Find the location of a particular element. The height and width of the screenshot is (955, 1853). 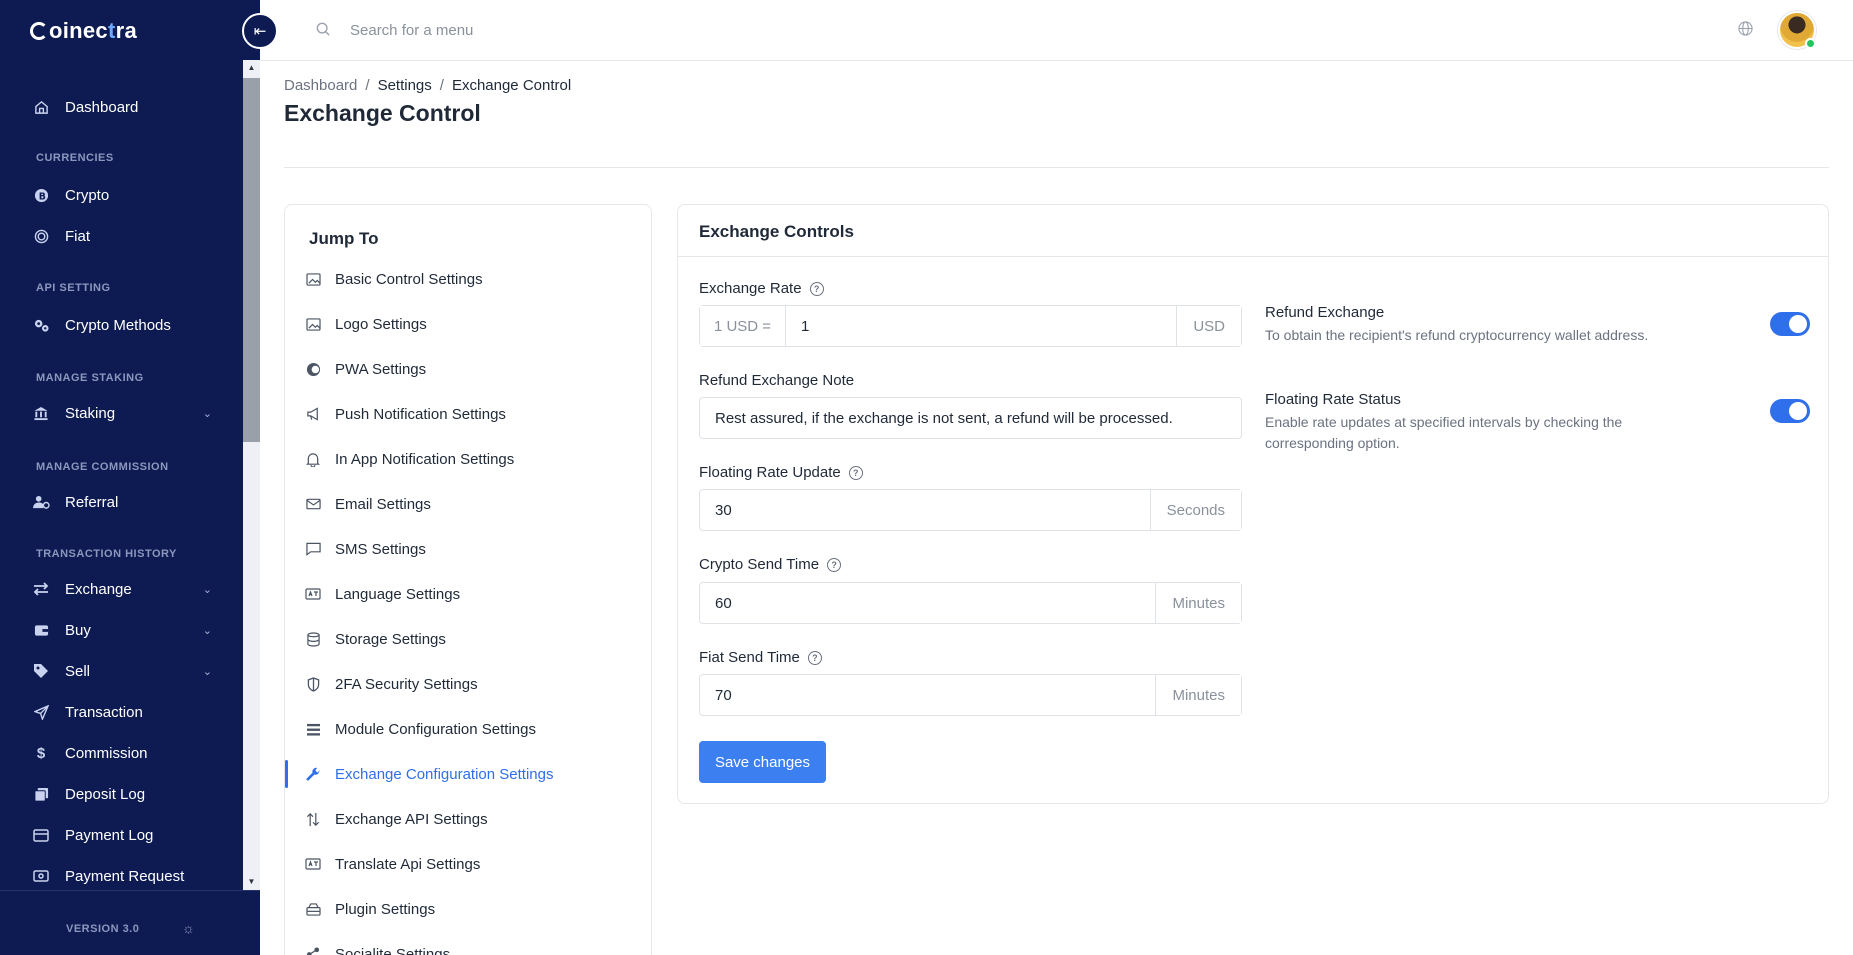

crypto-send-label: Crypto Send Time? is located at coordinates (770, 564).